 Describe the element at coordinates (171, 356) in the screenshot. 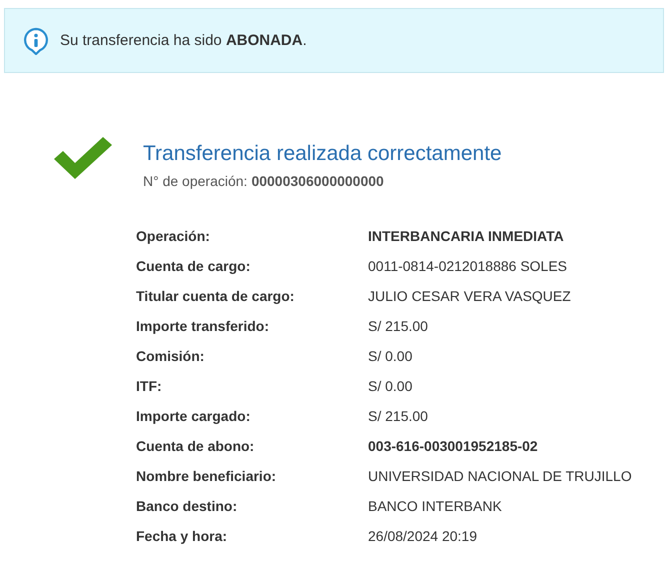

I see `detail-label: Comisión:` at that location.